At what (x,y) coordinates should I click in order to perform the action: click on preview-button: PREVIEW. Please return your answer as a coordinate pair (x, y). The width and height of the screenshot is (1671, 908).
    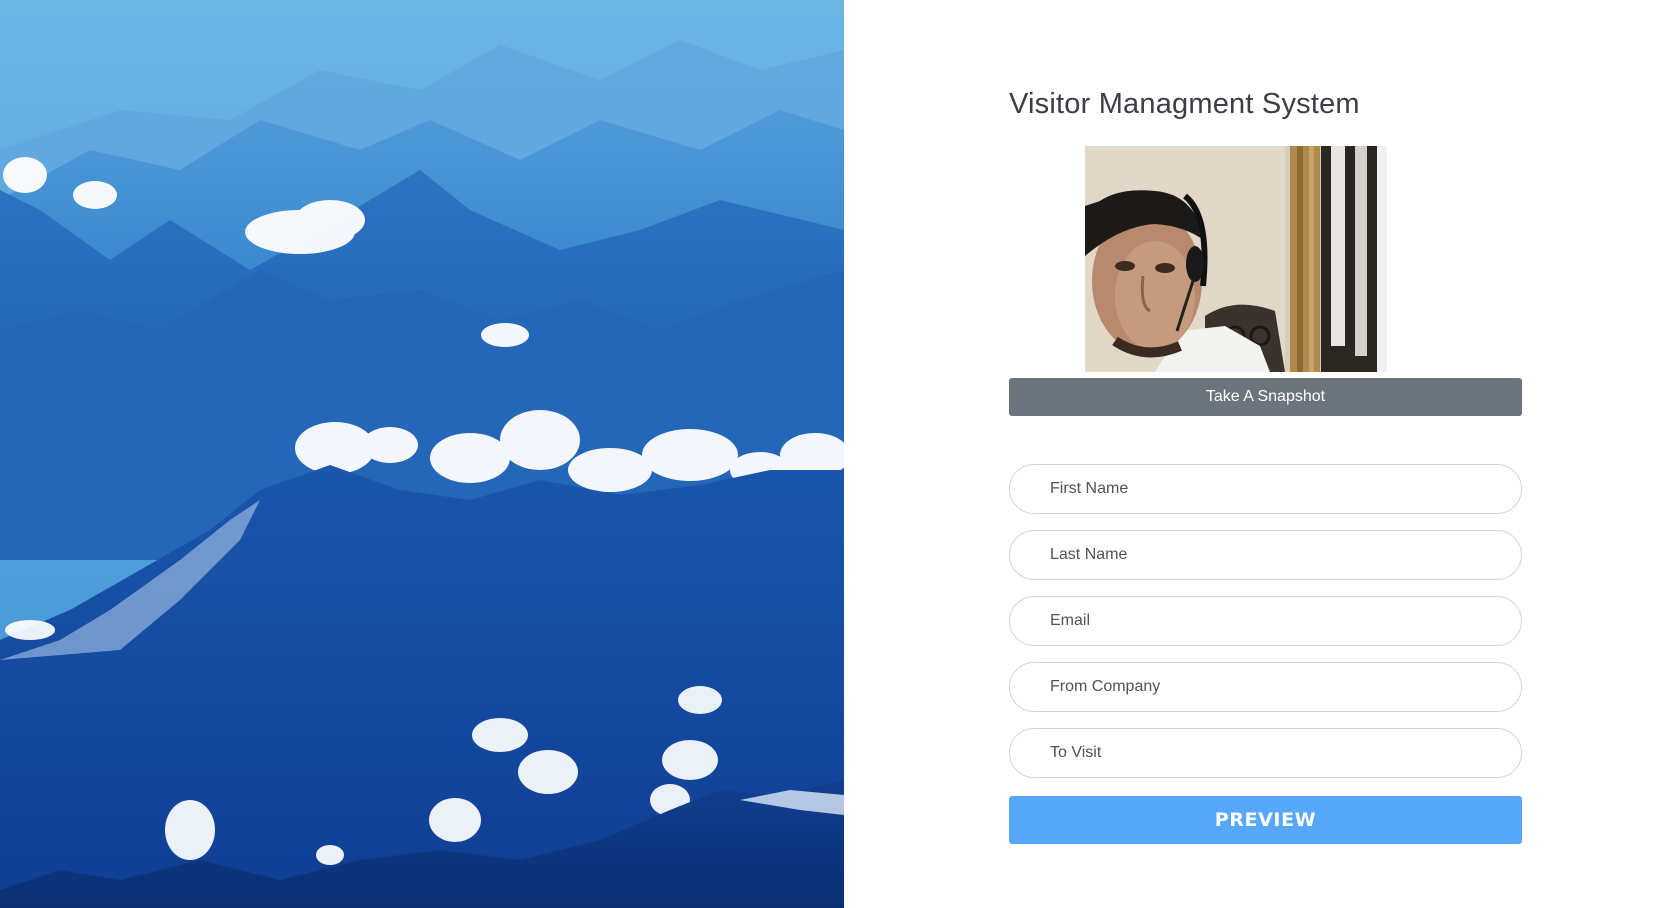
    Looking at the image, I should click on (1265, 820).